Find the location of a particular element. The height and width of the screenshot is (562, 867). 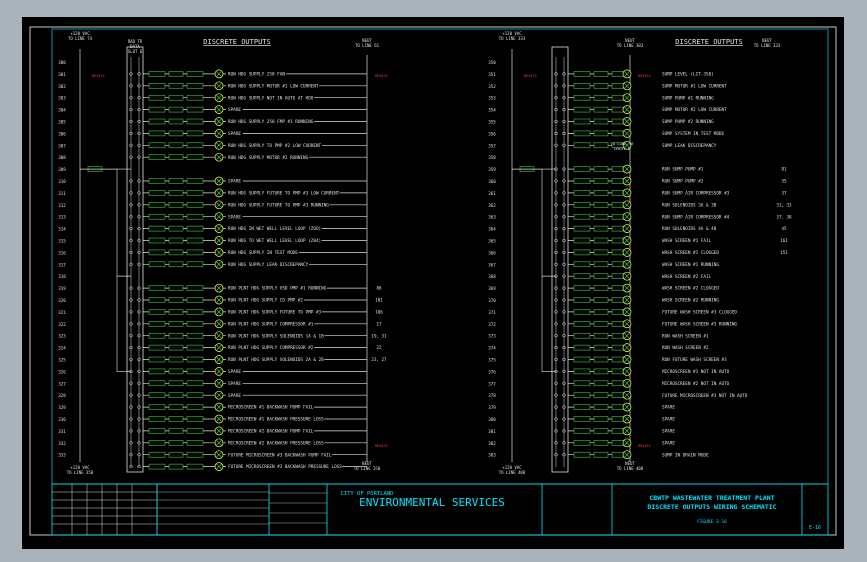

line-number: 380 is located at coordinates (492, 419).